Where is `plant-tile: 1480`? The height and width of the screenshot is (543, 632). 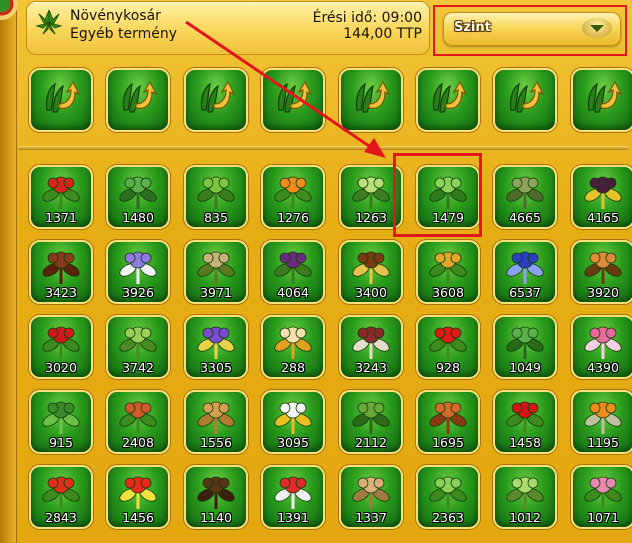 plant-tile: 1480 is located at coordinates (138, 197).